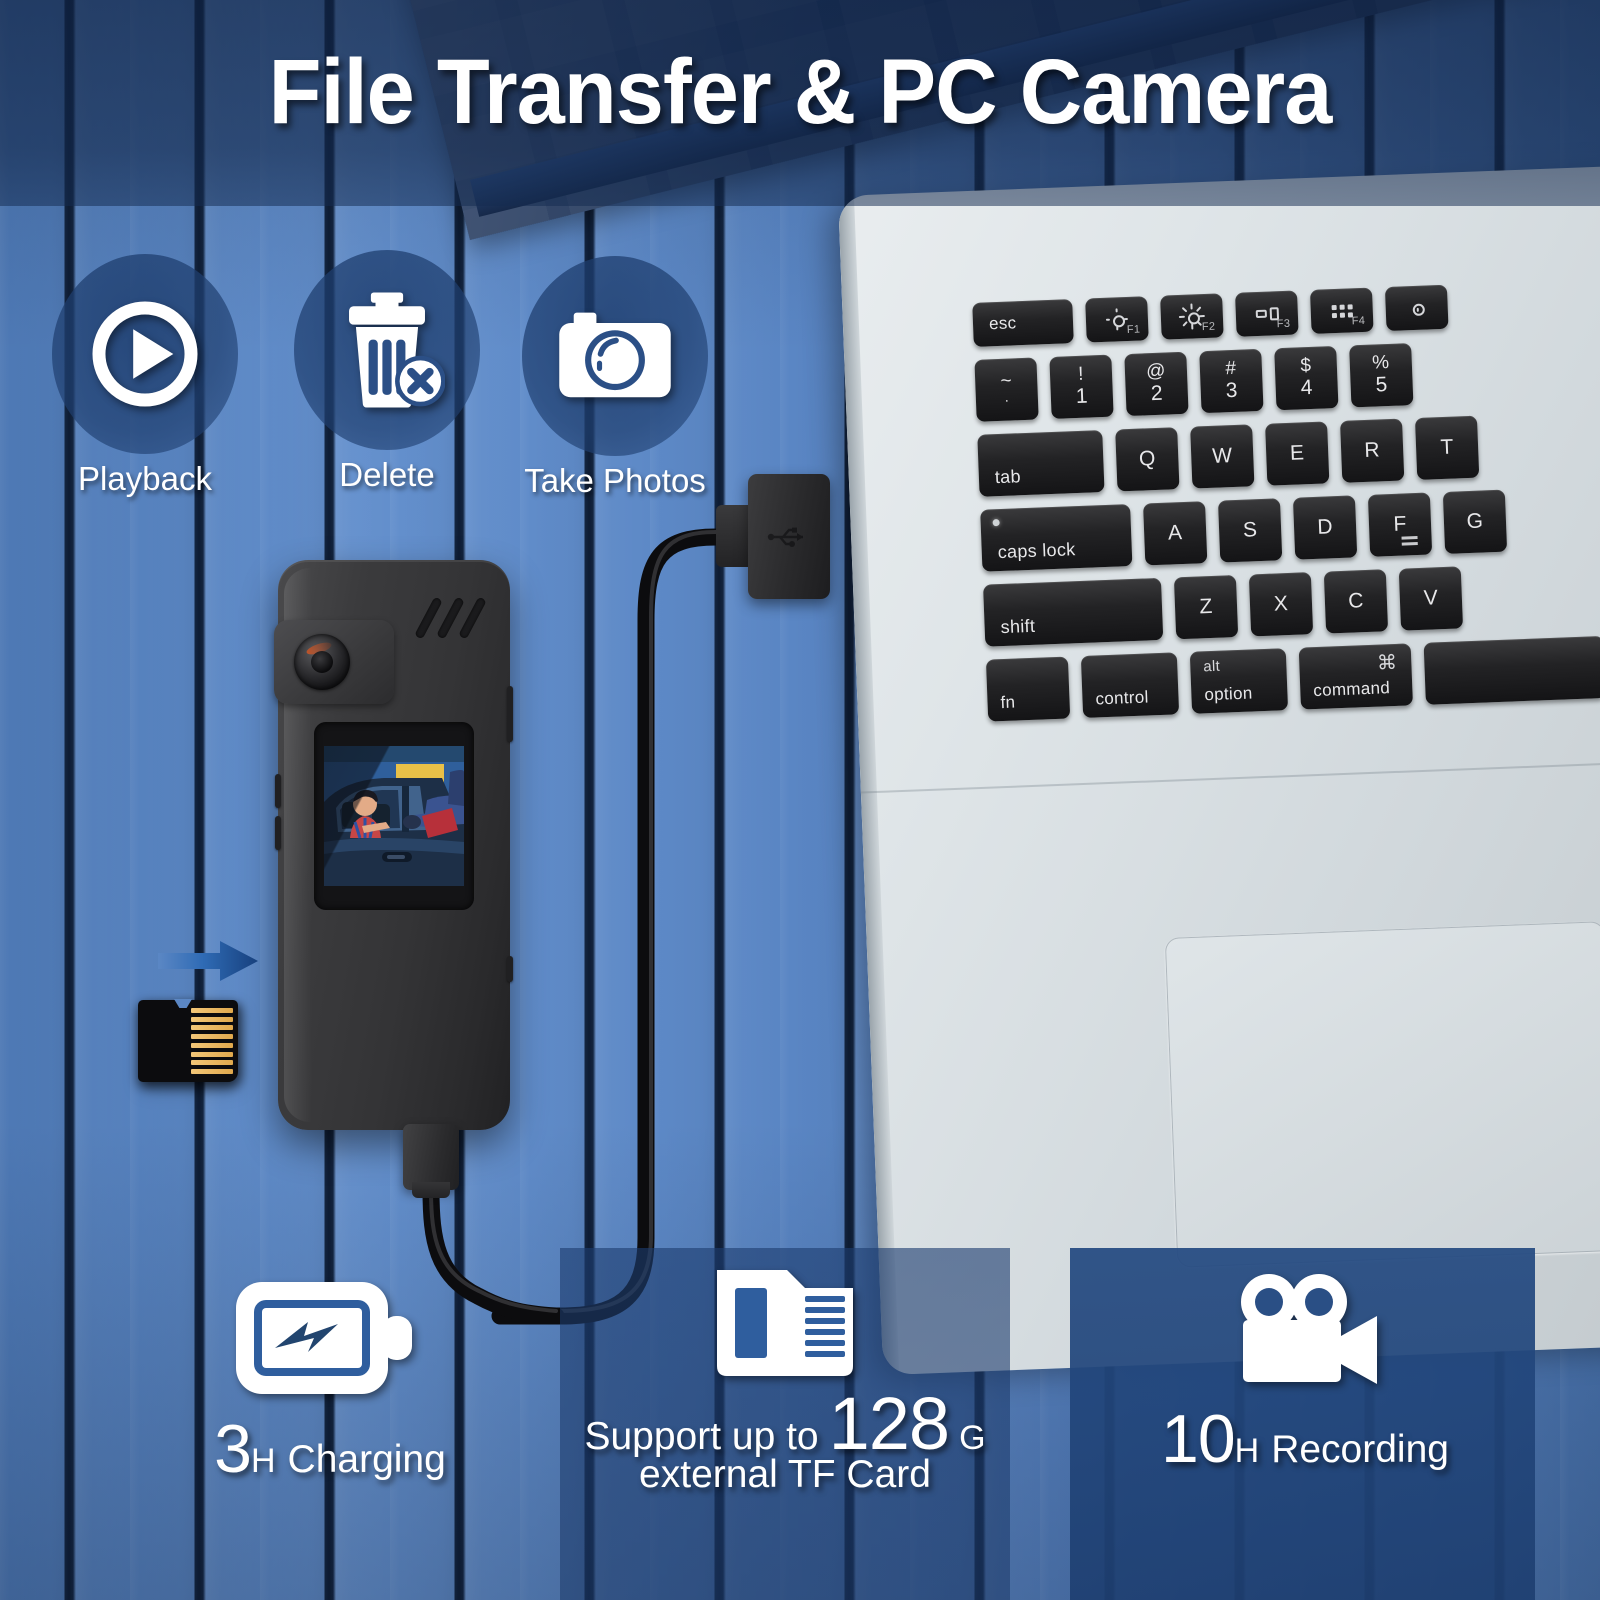 The height and width of the screenshot is (1600, 1600). Describe the element at coordinates (1250, 530) in the screenshot. I see `key-s: S` at that location.